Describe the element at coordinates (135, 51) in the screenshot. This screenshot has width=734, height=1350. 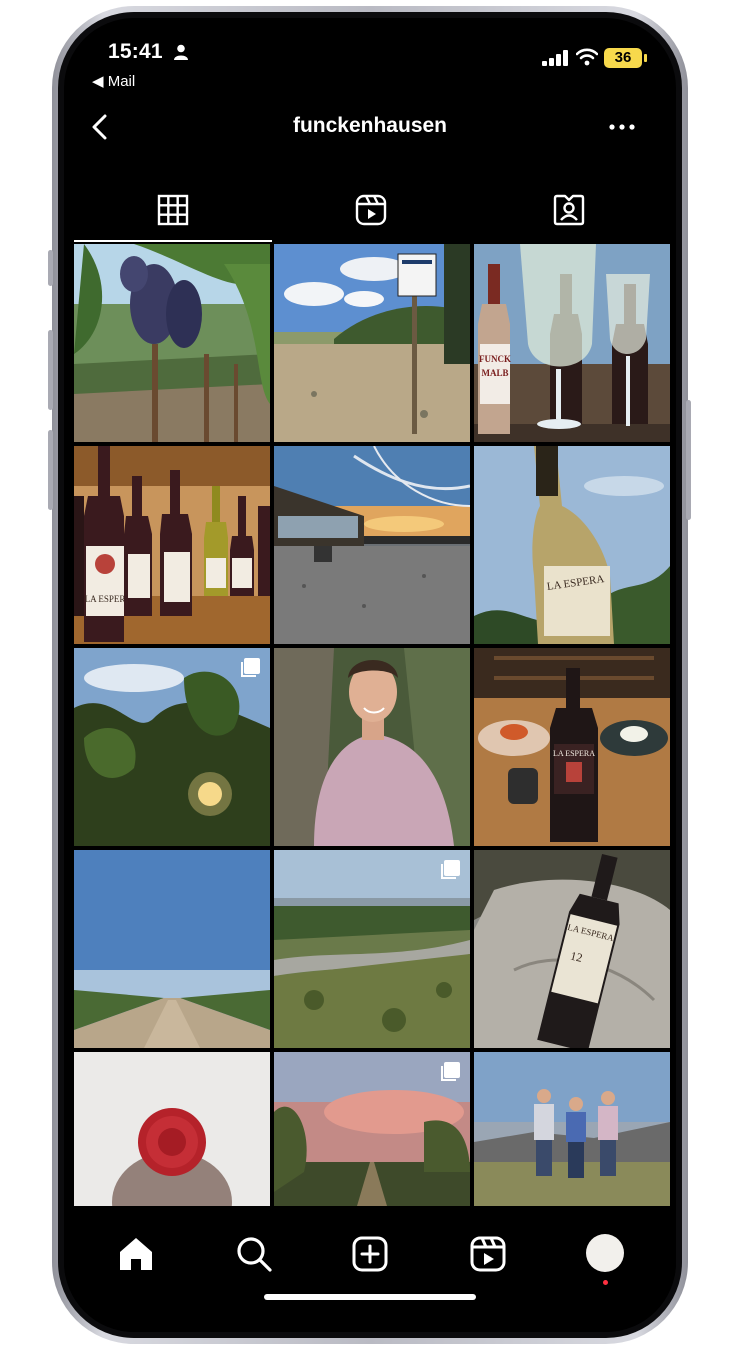
I see `status-time: 15:41` at that location.